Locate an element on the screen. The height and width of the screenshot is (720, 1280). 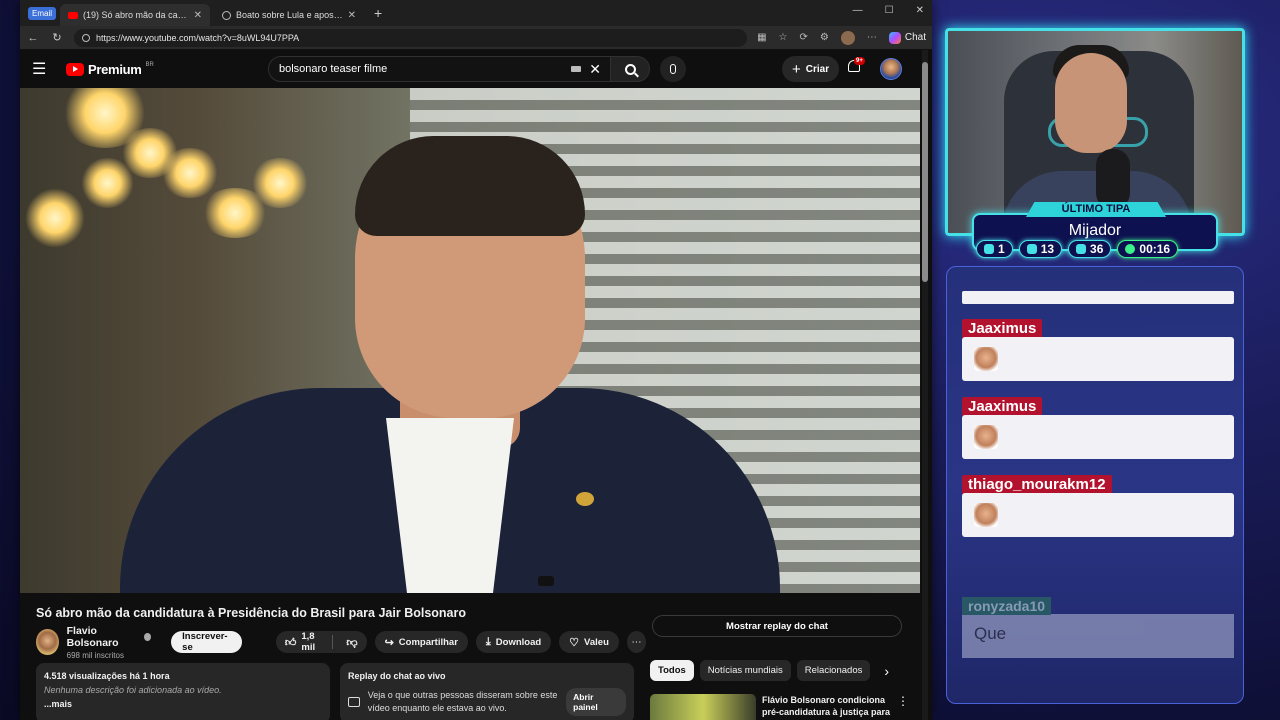
microphone-icon is located at coordinates (673, 69).